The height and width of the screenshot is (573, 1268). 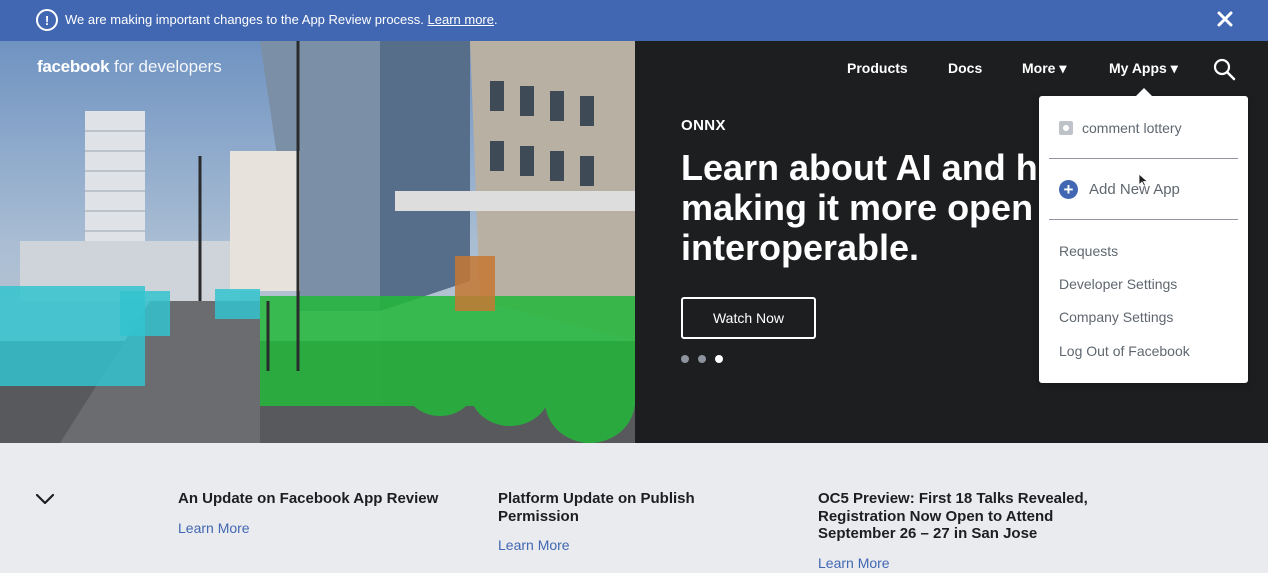 What do you see at coordinates (1068, 189) in the screenshot?
I see `plus-icon: +` at bounding box center [1068, 189].